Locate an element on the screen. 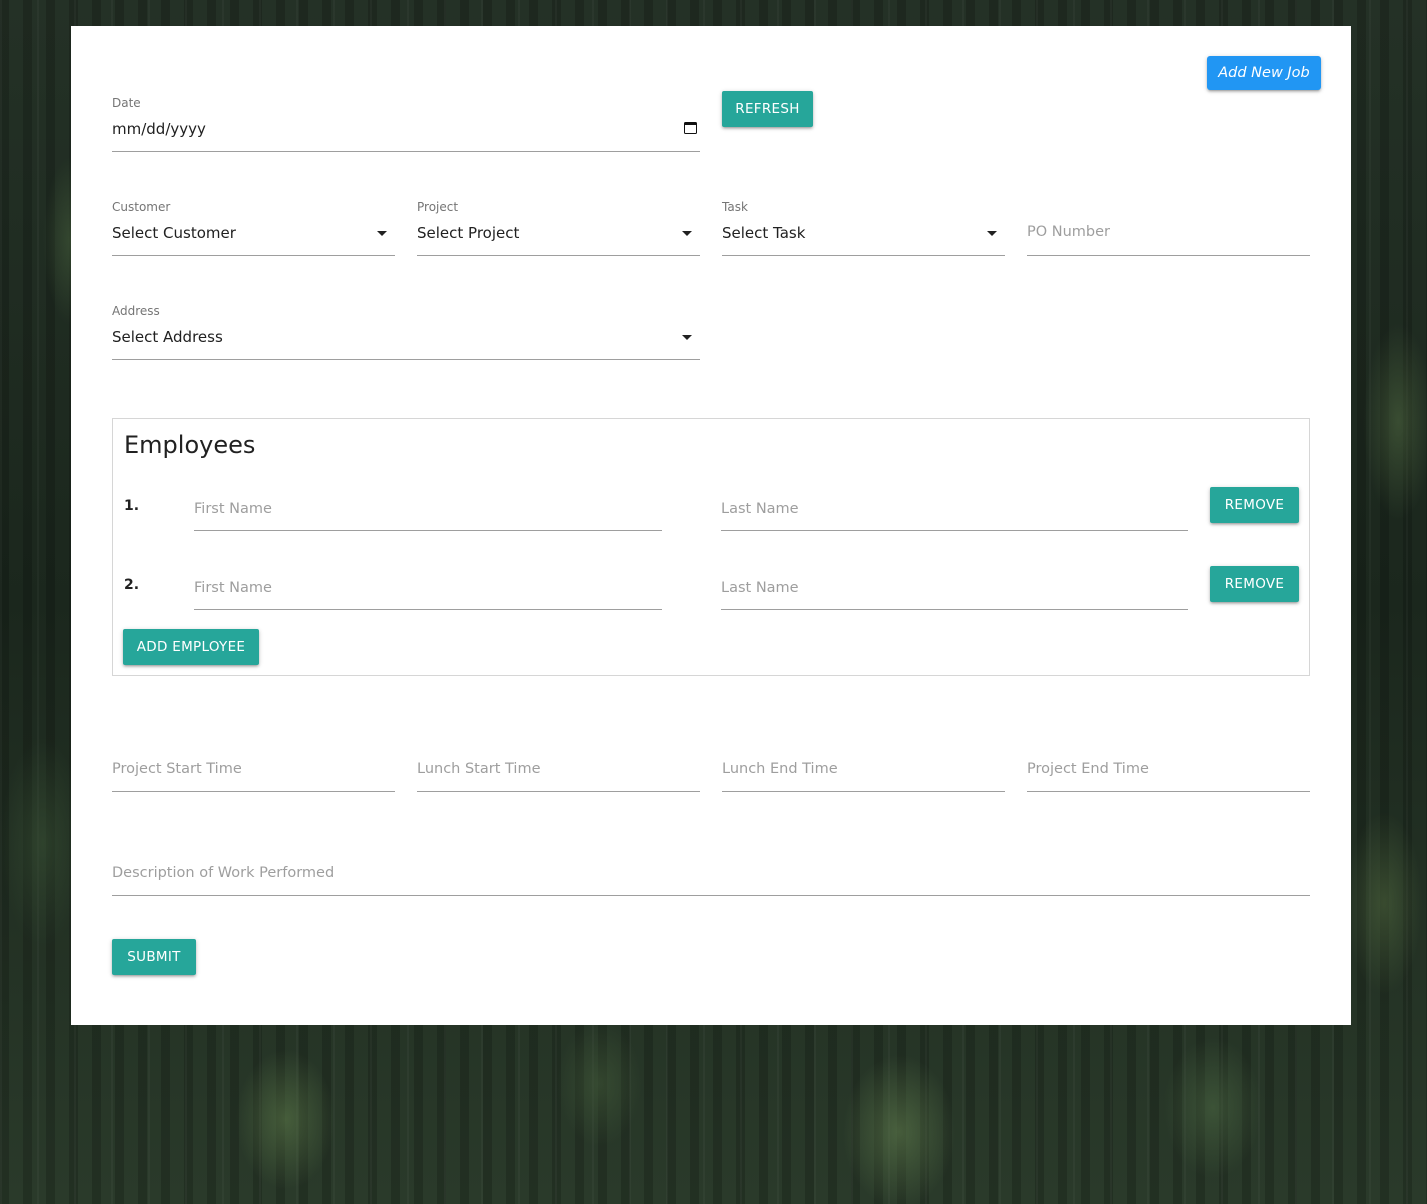 This screenshot has width=1427, height=1204. task-value: Select Task is located at coordinates (764, 233).